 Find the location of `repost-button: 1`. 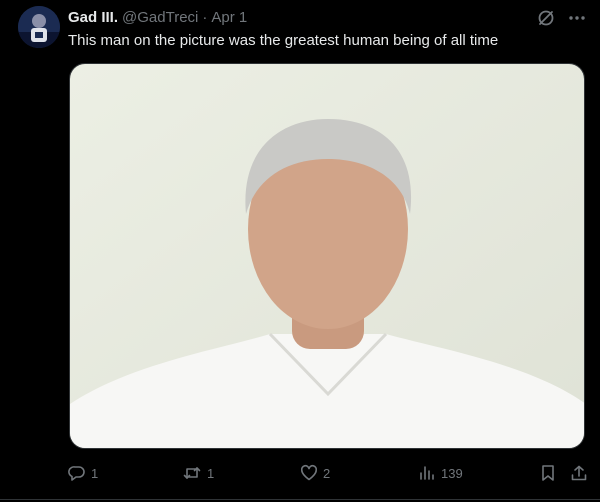

repost-button: 1 is located at coordinates (241, 473).